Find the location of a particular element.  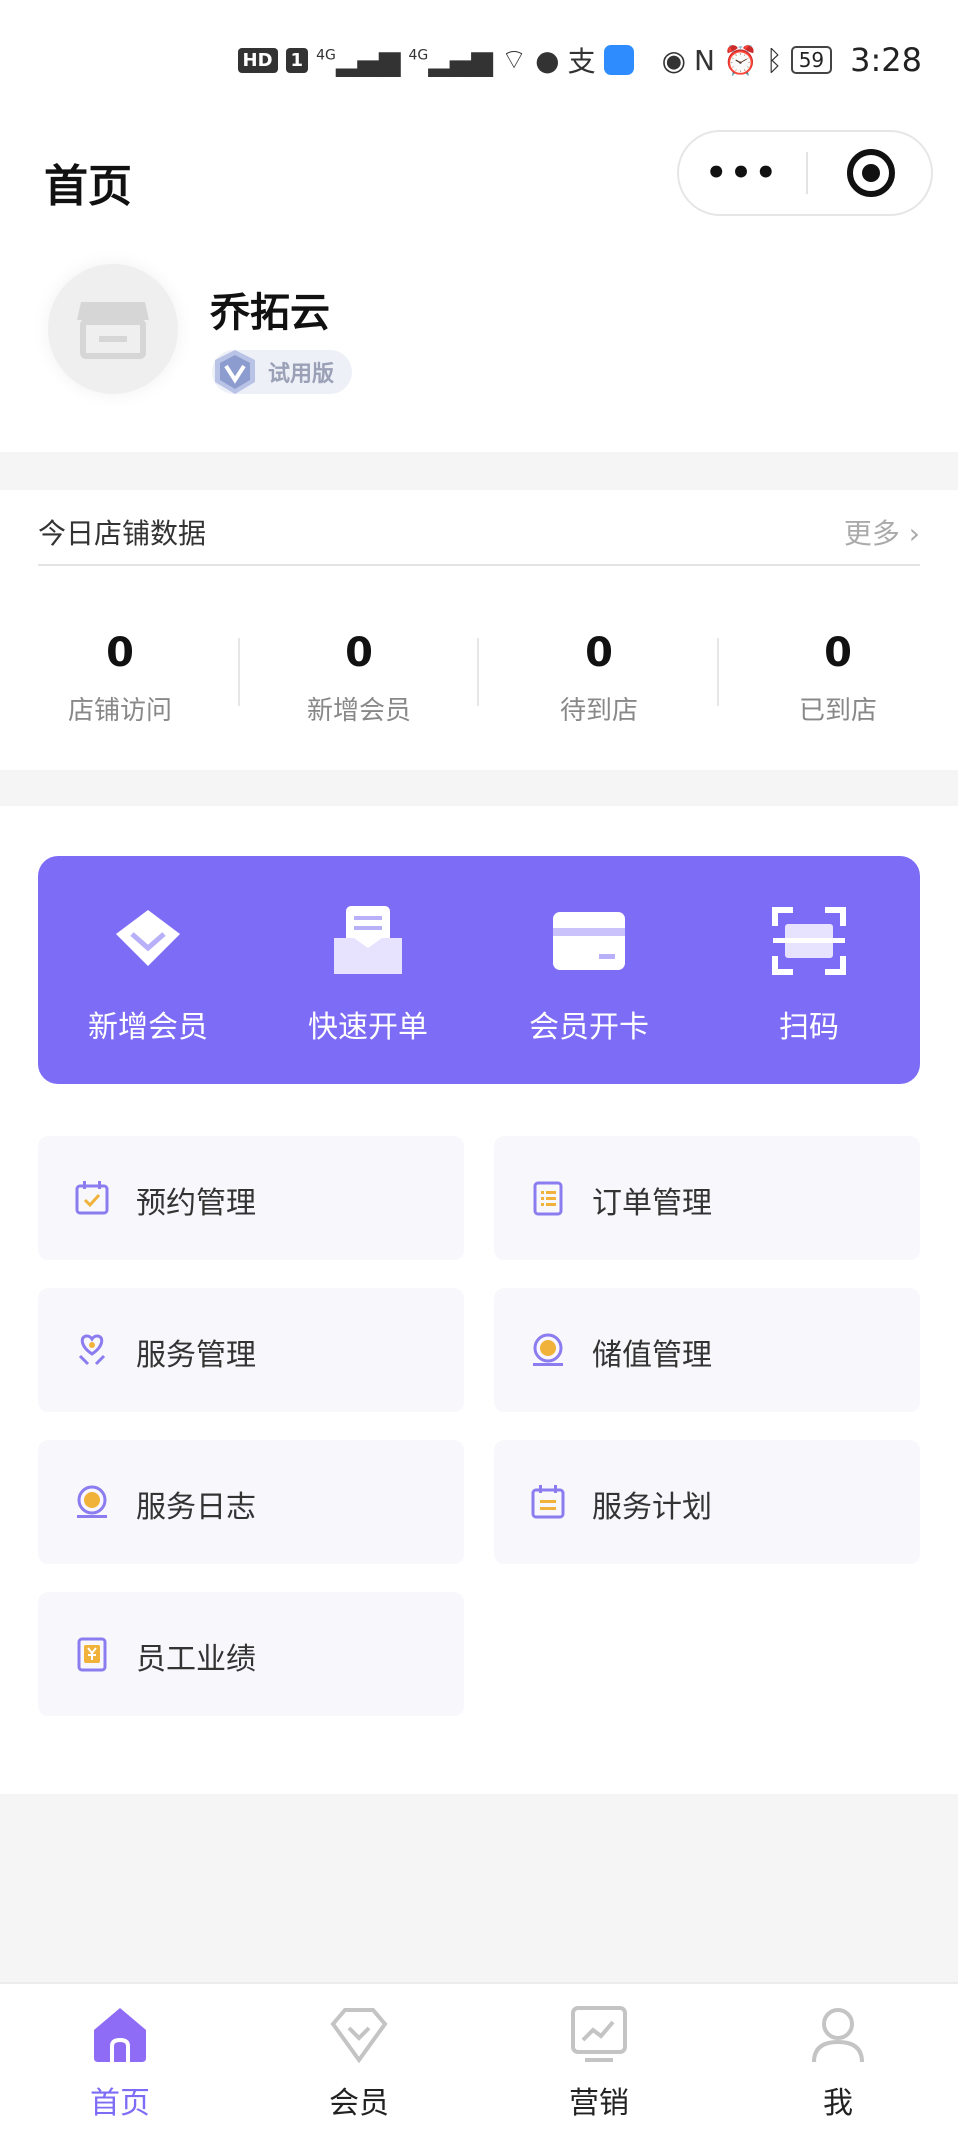

store-header: 乔拓云 试用版 is located at coordinates (479, 341).